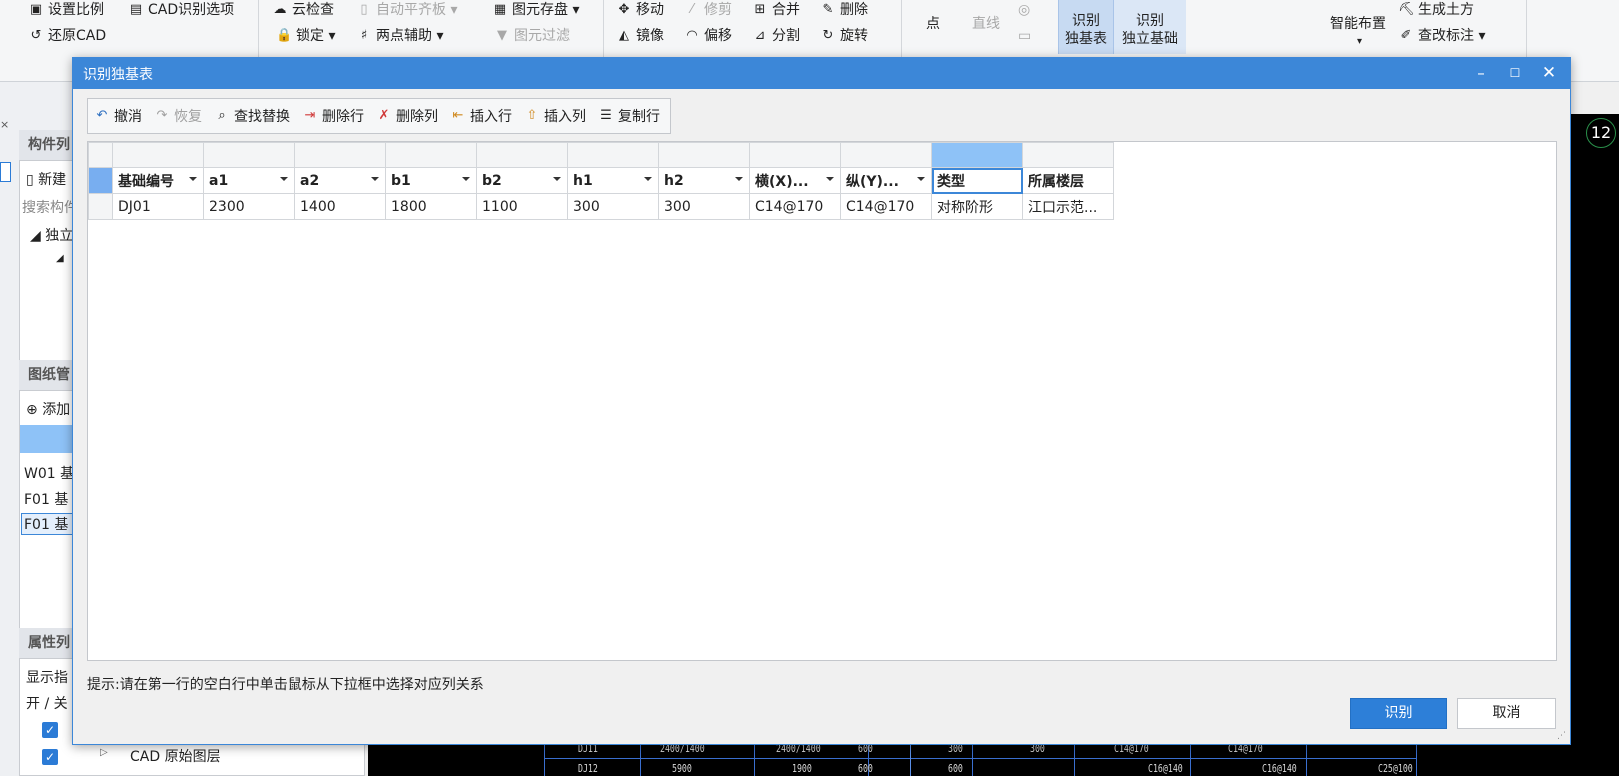 Image resolution: width=1619 pixels, height=776 pixels. Describe the element at coordinates (613, 180) in the screenshot. I see `column-select: h1` at that location.